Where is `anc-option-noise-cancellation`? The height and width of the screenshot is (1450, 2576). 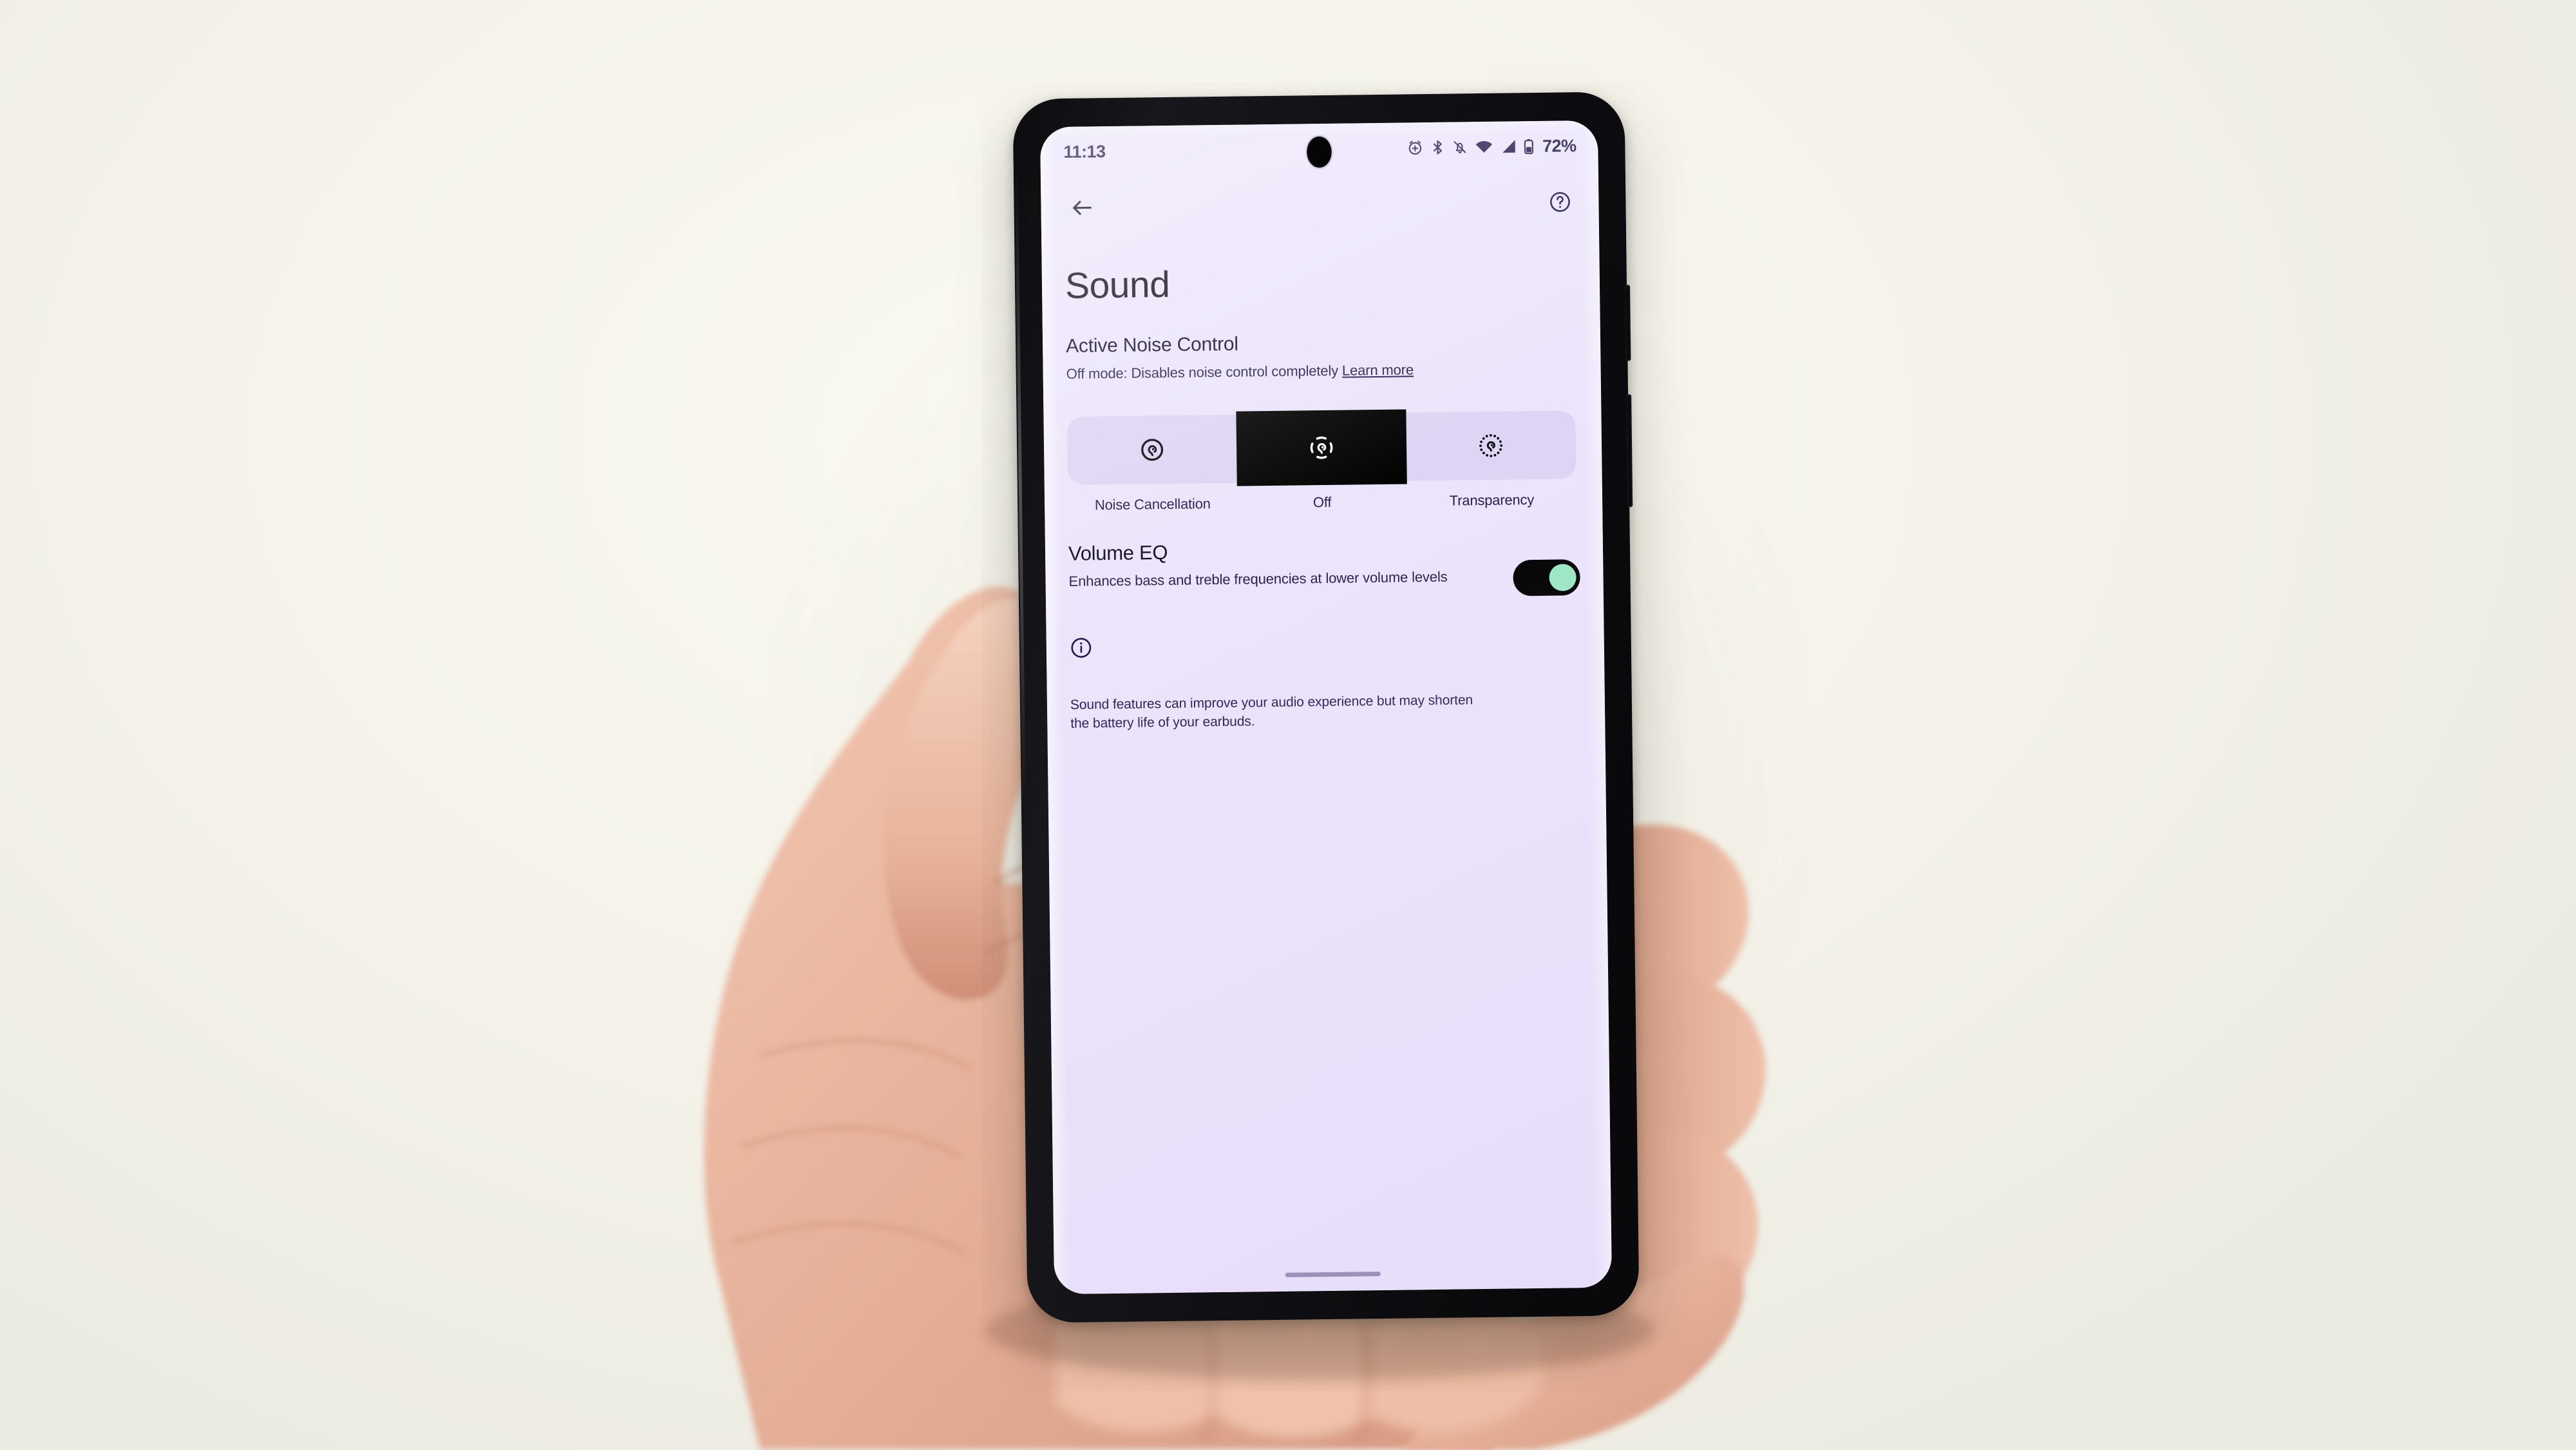
anc-option-noise-cancellation is located at coordinates (1151, 450).